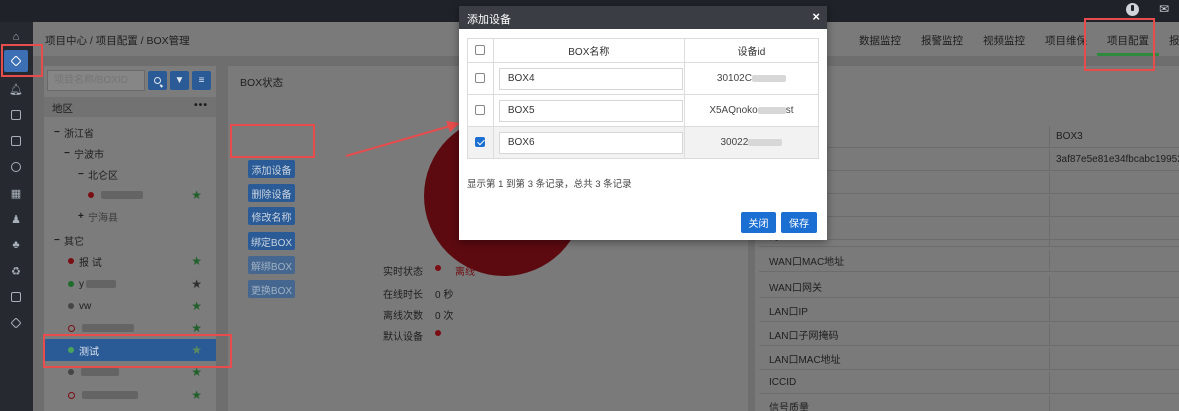 Image resolution: width=1179 pixels, height=411 pixels. Describe the element at coordinates (588, 50) in the screenshot. I see `col-box-name: BOX名称` at that location.